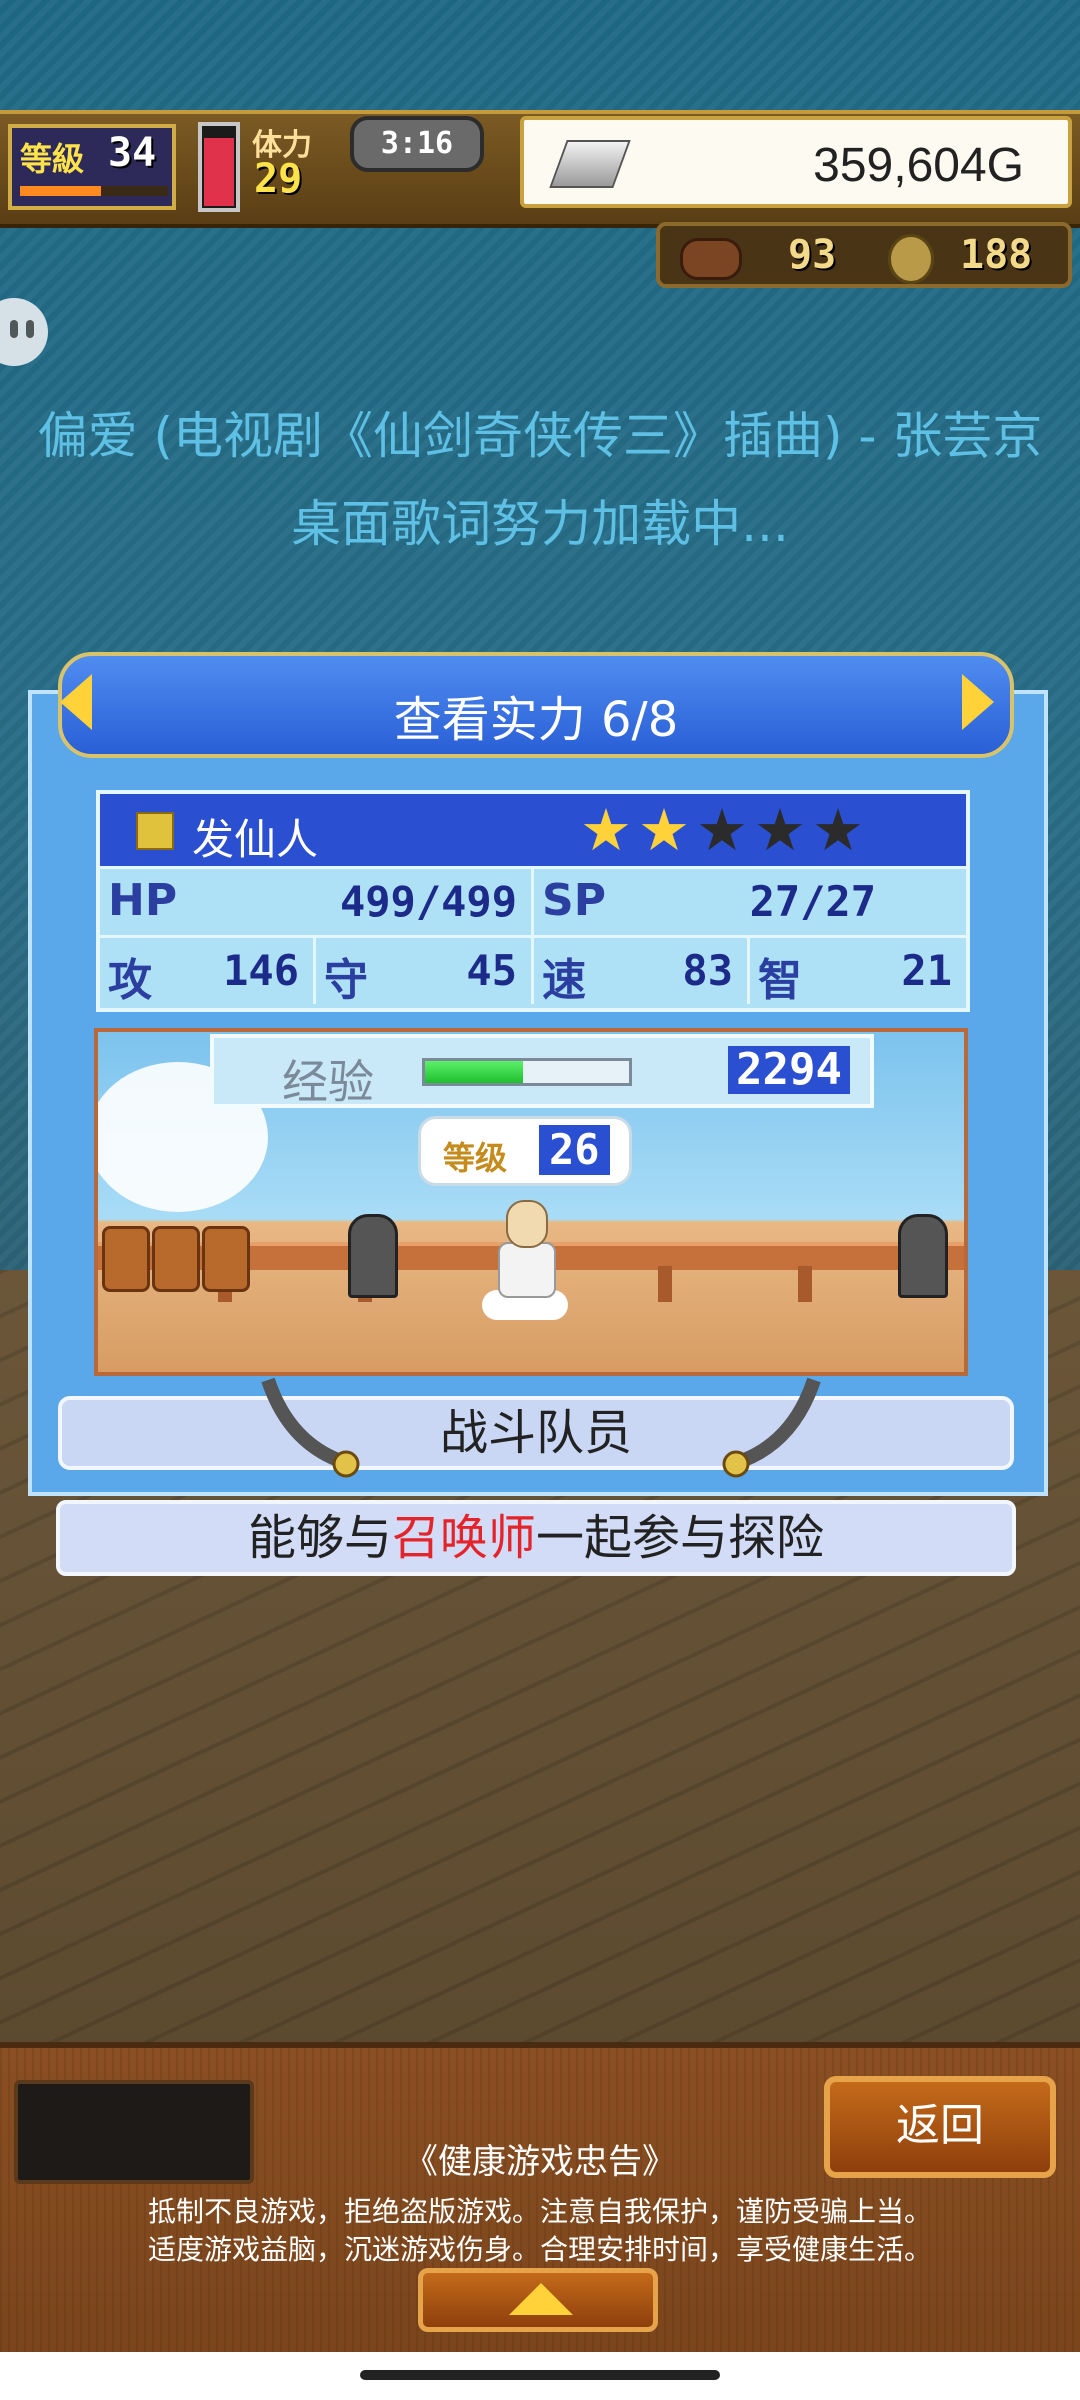 The height and width of the screenshot is (2400, 1080). I want to click on character-description: 能够与召唤师一起参与探险, so click(536, 1538).